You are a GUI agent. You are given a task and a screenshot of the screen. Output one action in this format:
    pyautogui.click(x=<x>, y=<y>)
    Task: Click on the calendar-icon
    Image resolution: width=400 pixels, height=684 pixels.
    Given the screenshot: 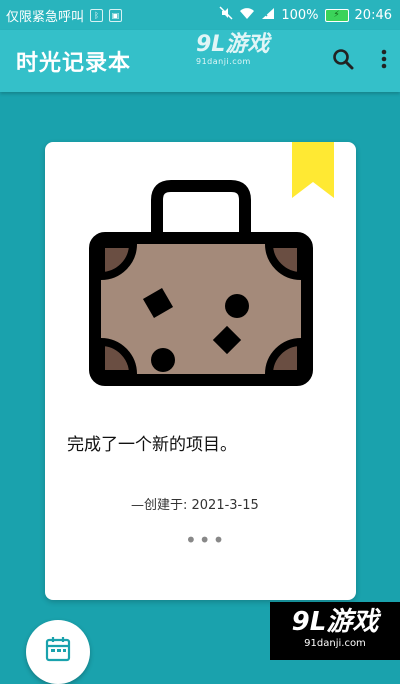 What is the action you would take?
    pyautogui.click(x=58, y=649)
    